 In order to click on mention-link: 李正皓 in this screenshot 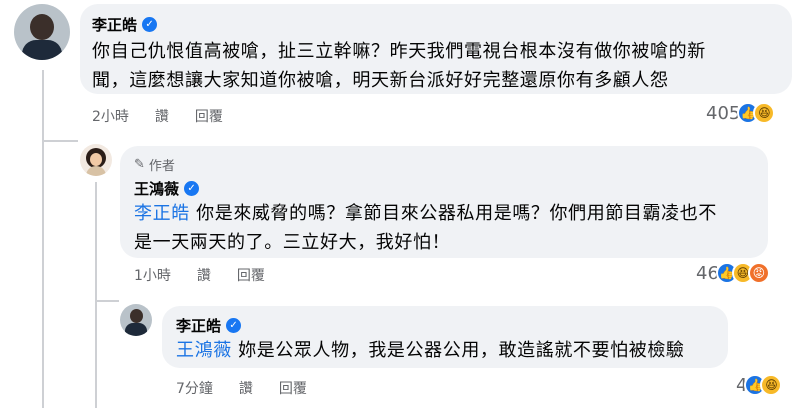, I will do `click(162, 213)`.